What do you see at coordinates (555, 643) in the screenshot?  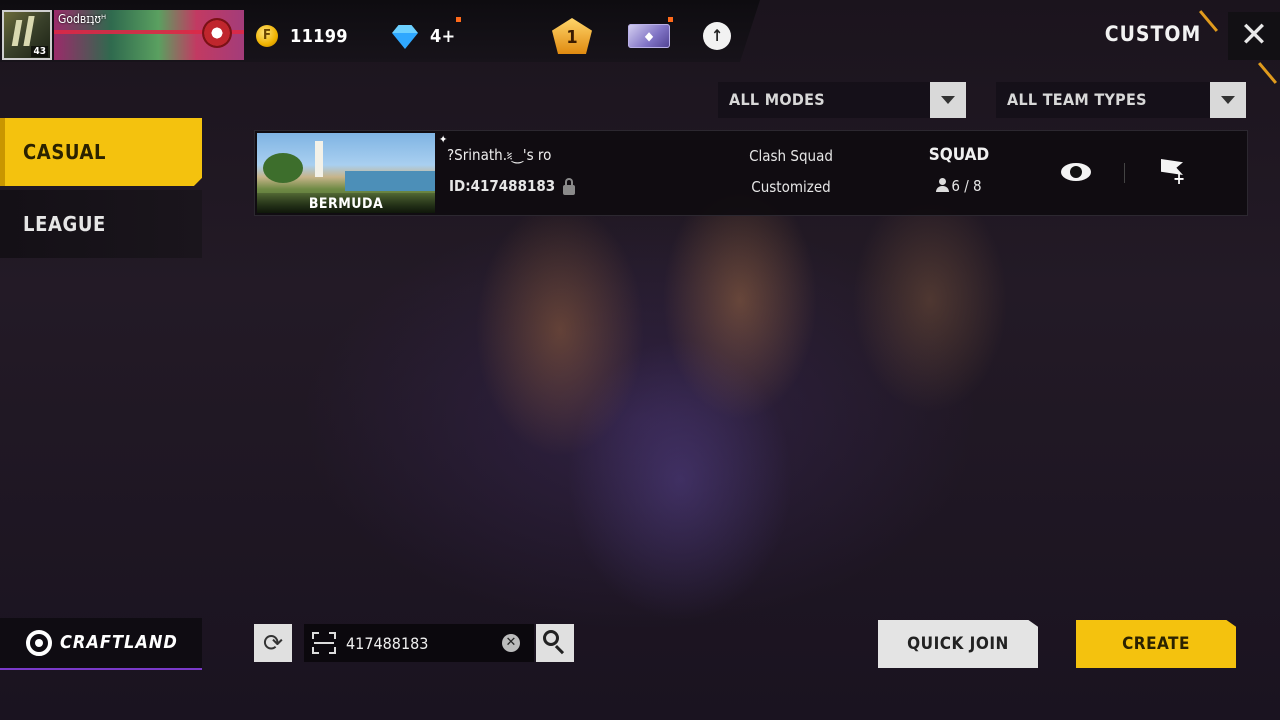 I see `search-icon` at bounding box center [555, 643].